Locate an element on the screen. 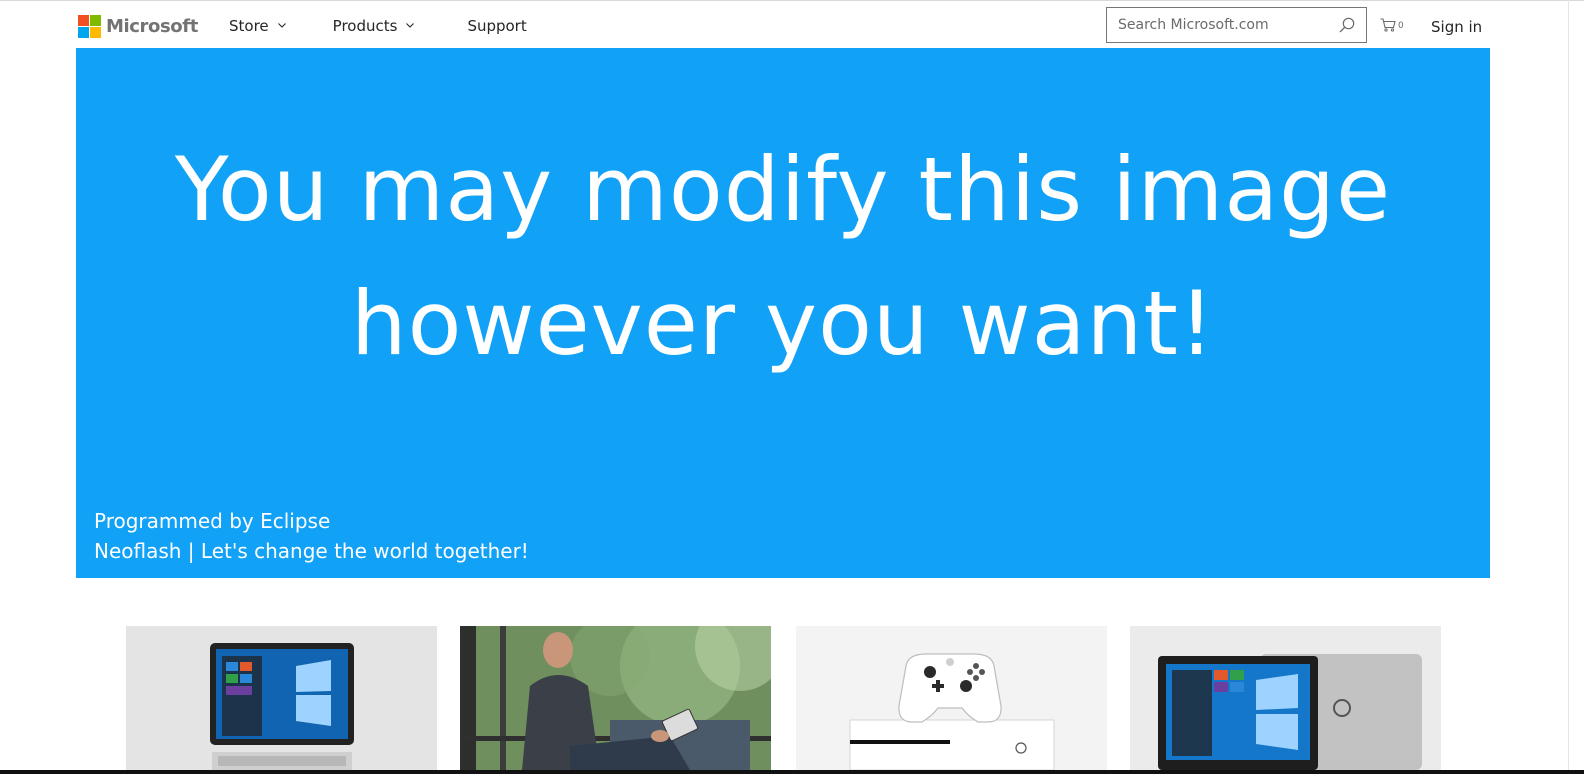 Image resolution: width=1584 pixels, height=774 pixels. nav-store: Store is located at coordinates (258, 26).